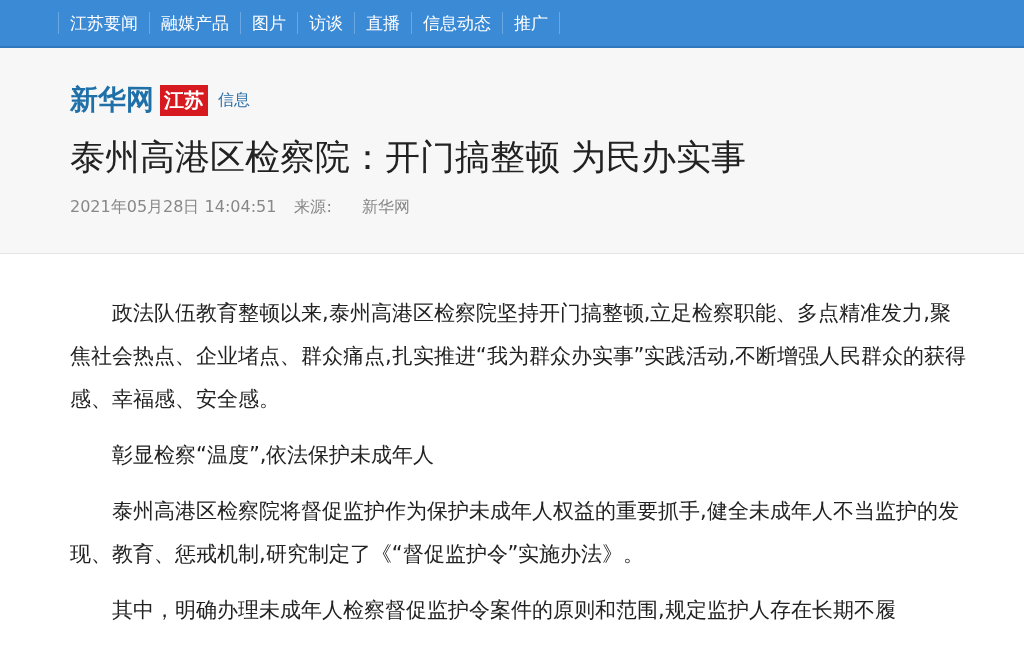 Image resolution: width=1024 pixels, height=651 pixels. What do you see at coordinates (313, 207) in the screenshot?
I see `source-label: 来源:` at bounding box center [313, 207].